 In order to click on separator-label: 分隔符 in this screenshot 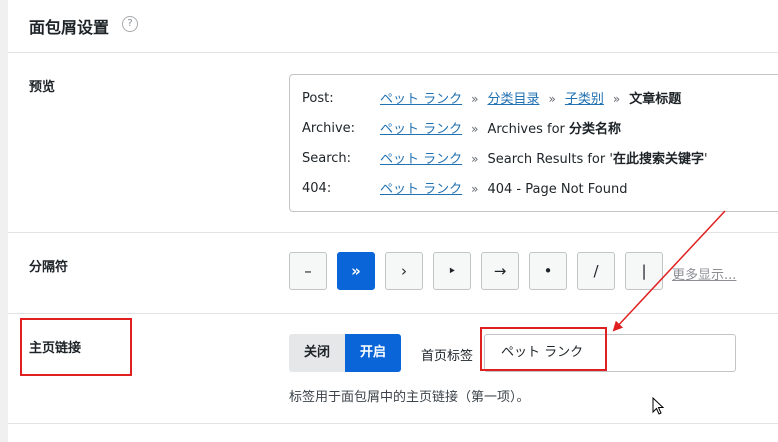, I will do `click(49, 267)`.